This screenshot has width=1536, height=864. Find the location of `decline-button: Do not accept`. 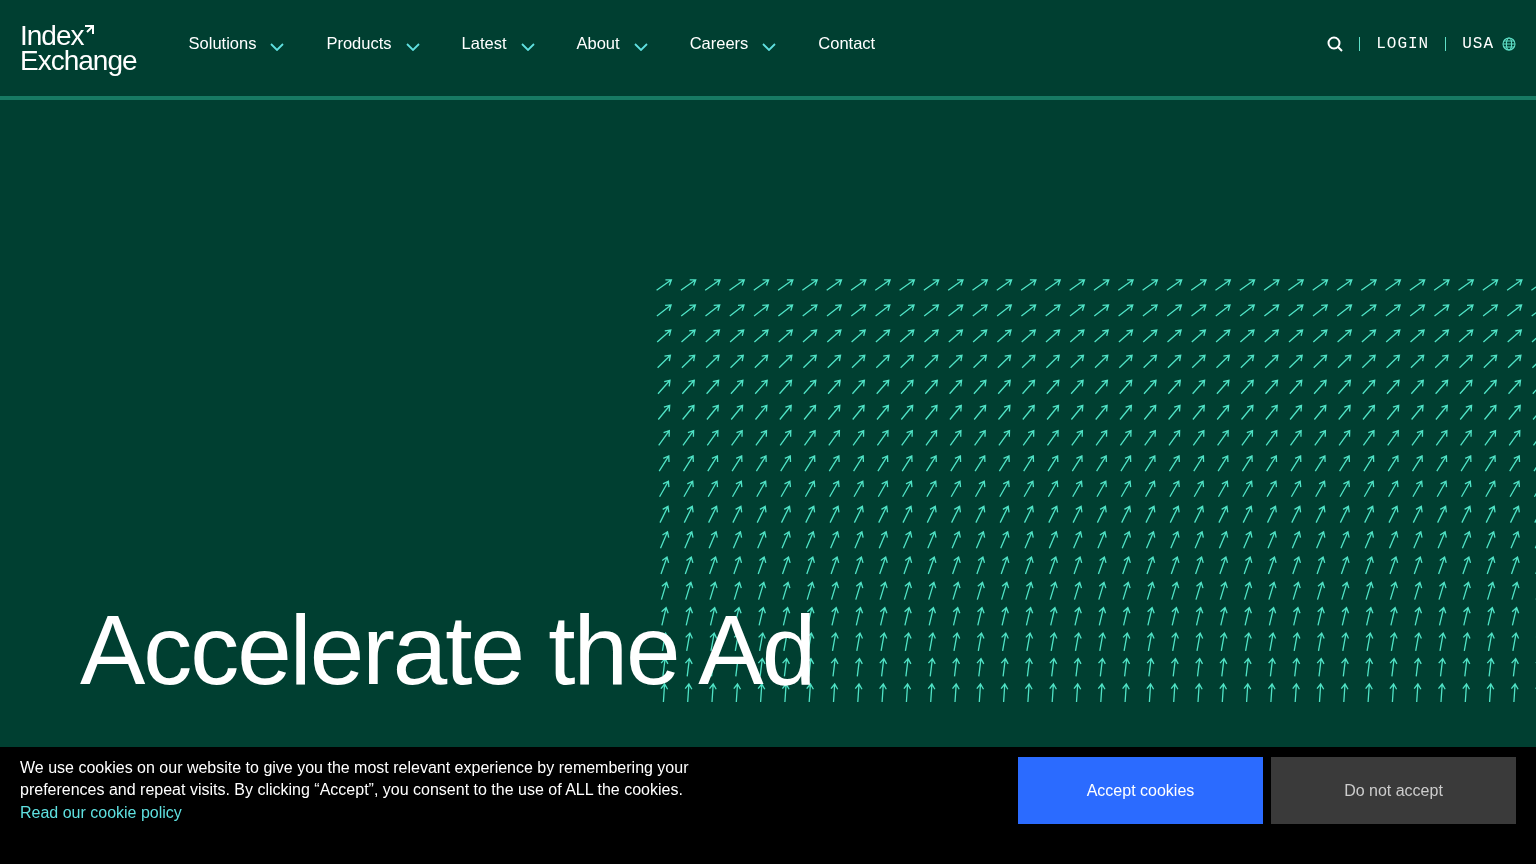

decline-button: Do not accept is located at coordinates (1393, 790).